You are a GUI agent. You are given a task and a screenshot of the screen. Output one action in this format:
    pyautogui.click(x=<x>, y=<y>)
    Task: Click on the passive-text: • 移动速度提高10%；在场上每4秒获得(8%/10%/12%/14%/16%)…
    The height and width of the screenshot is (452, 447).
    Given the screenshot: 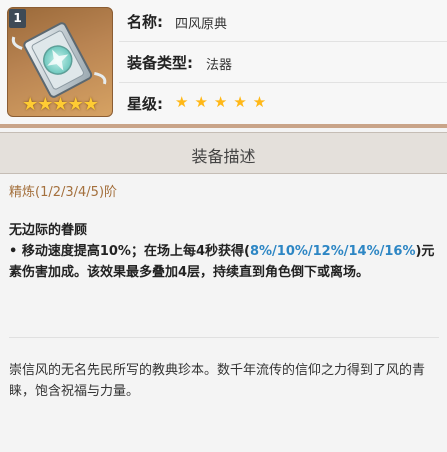 What is the action you would take?
    pyautogui.click(x=225, y=262)
    